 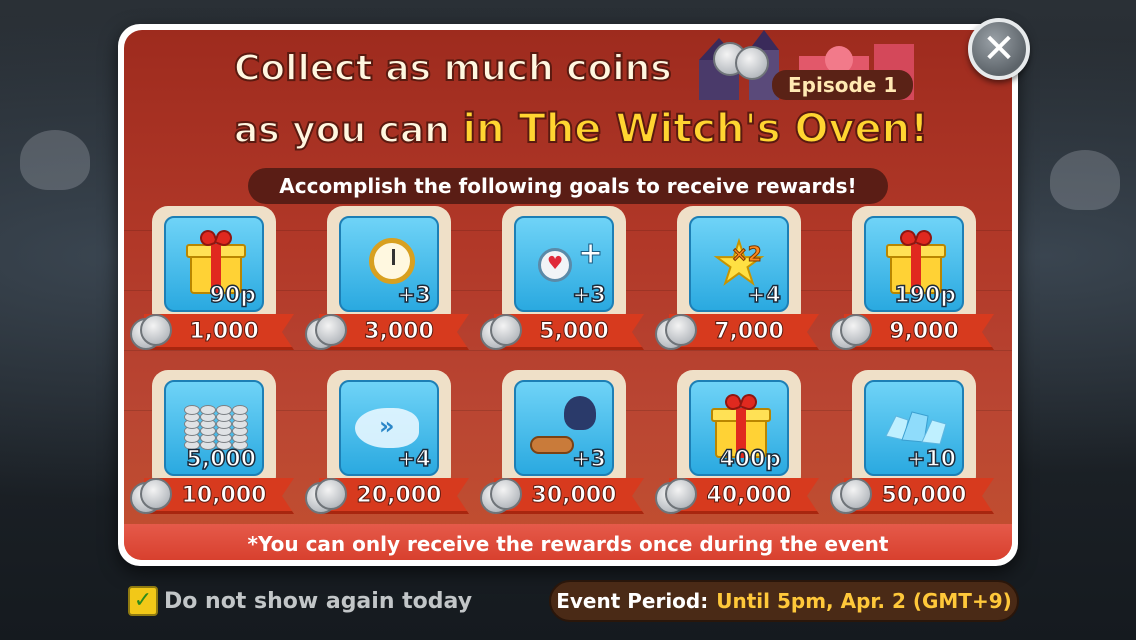 I want to click on title-highlight: in The Witch's Oven!, so click(x=695, y=129).